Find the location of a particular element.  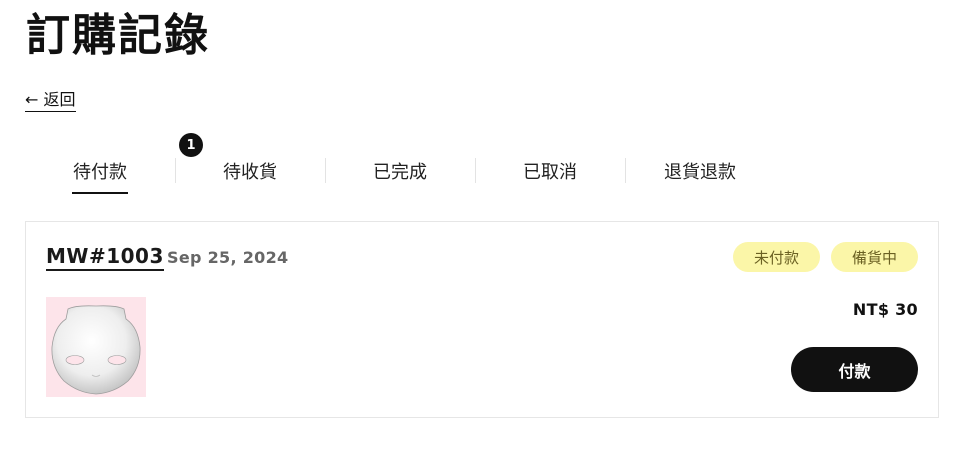

order-date: Sep 25, 2024 is located at coordinates (228, 257).